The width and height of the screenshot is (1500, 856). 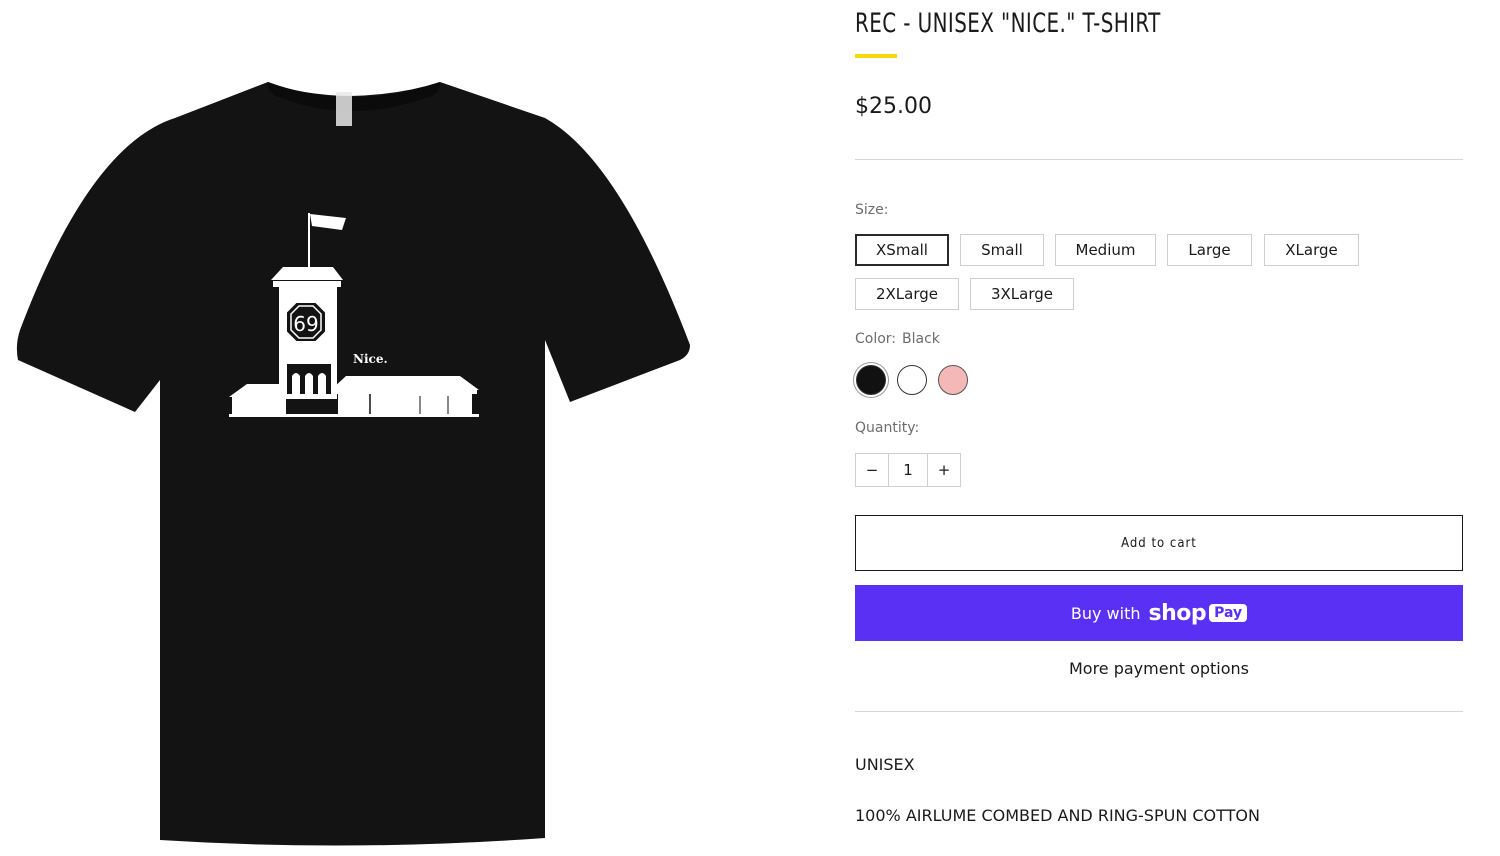 What do you see at coordinates (1159, 668) in the screenshot?
I see `more-payment-options-link: More payment options` at bounding box center [1159, 668].